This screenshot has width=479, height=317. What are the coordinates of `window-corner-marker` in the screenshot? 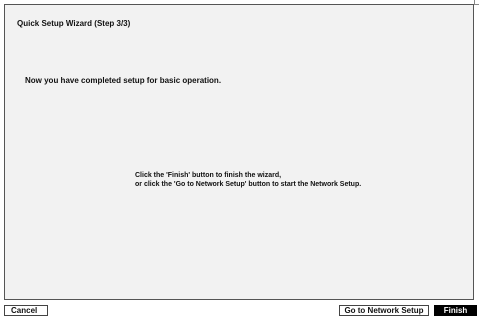 It's located at (476, 2).